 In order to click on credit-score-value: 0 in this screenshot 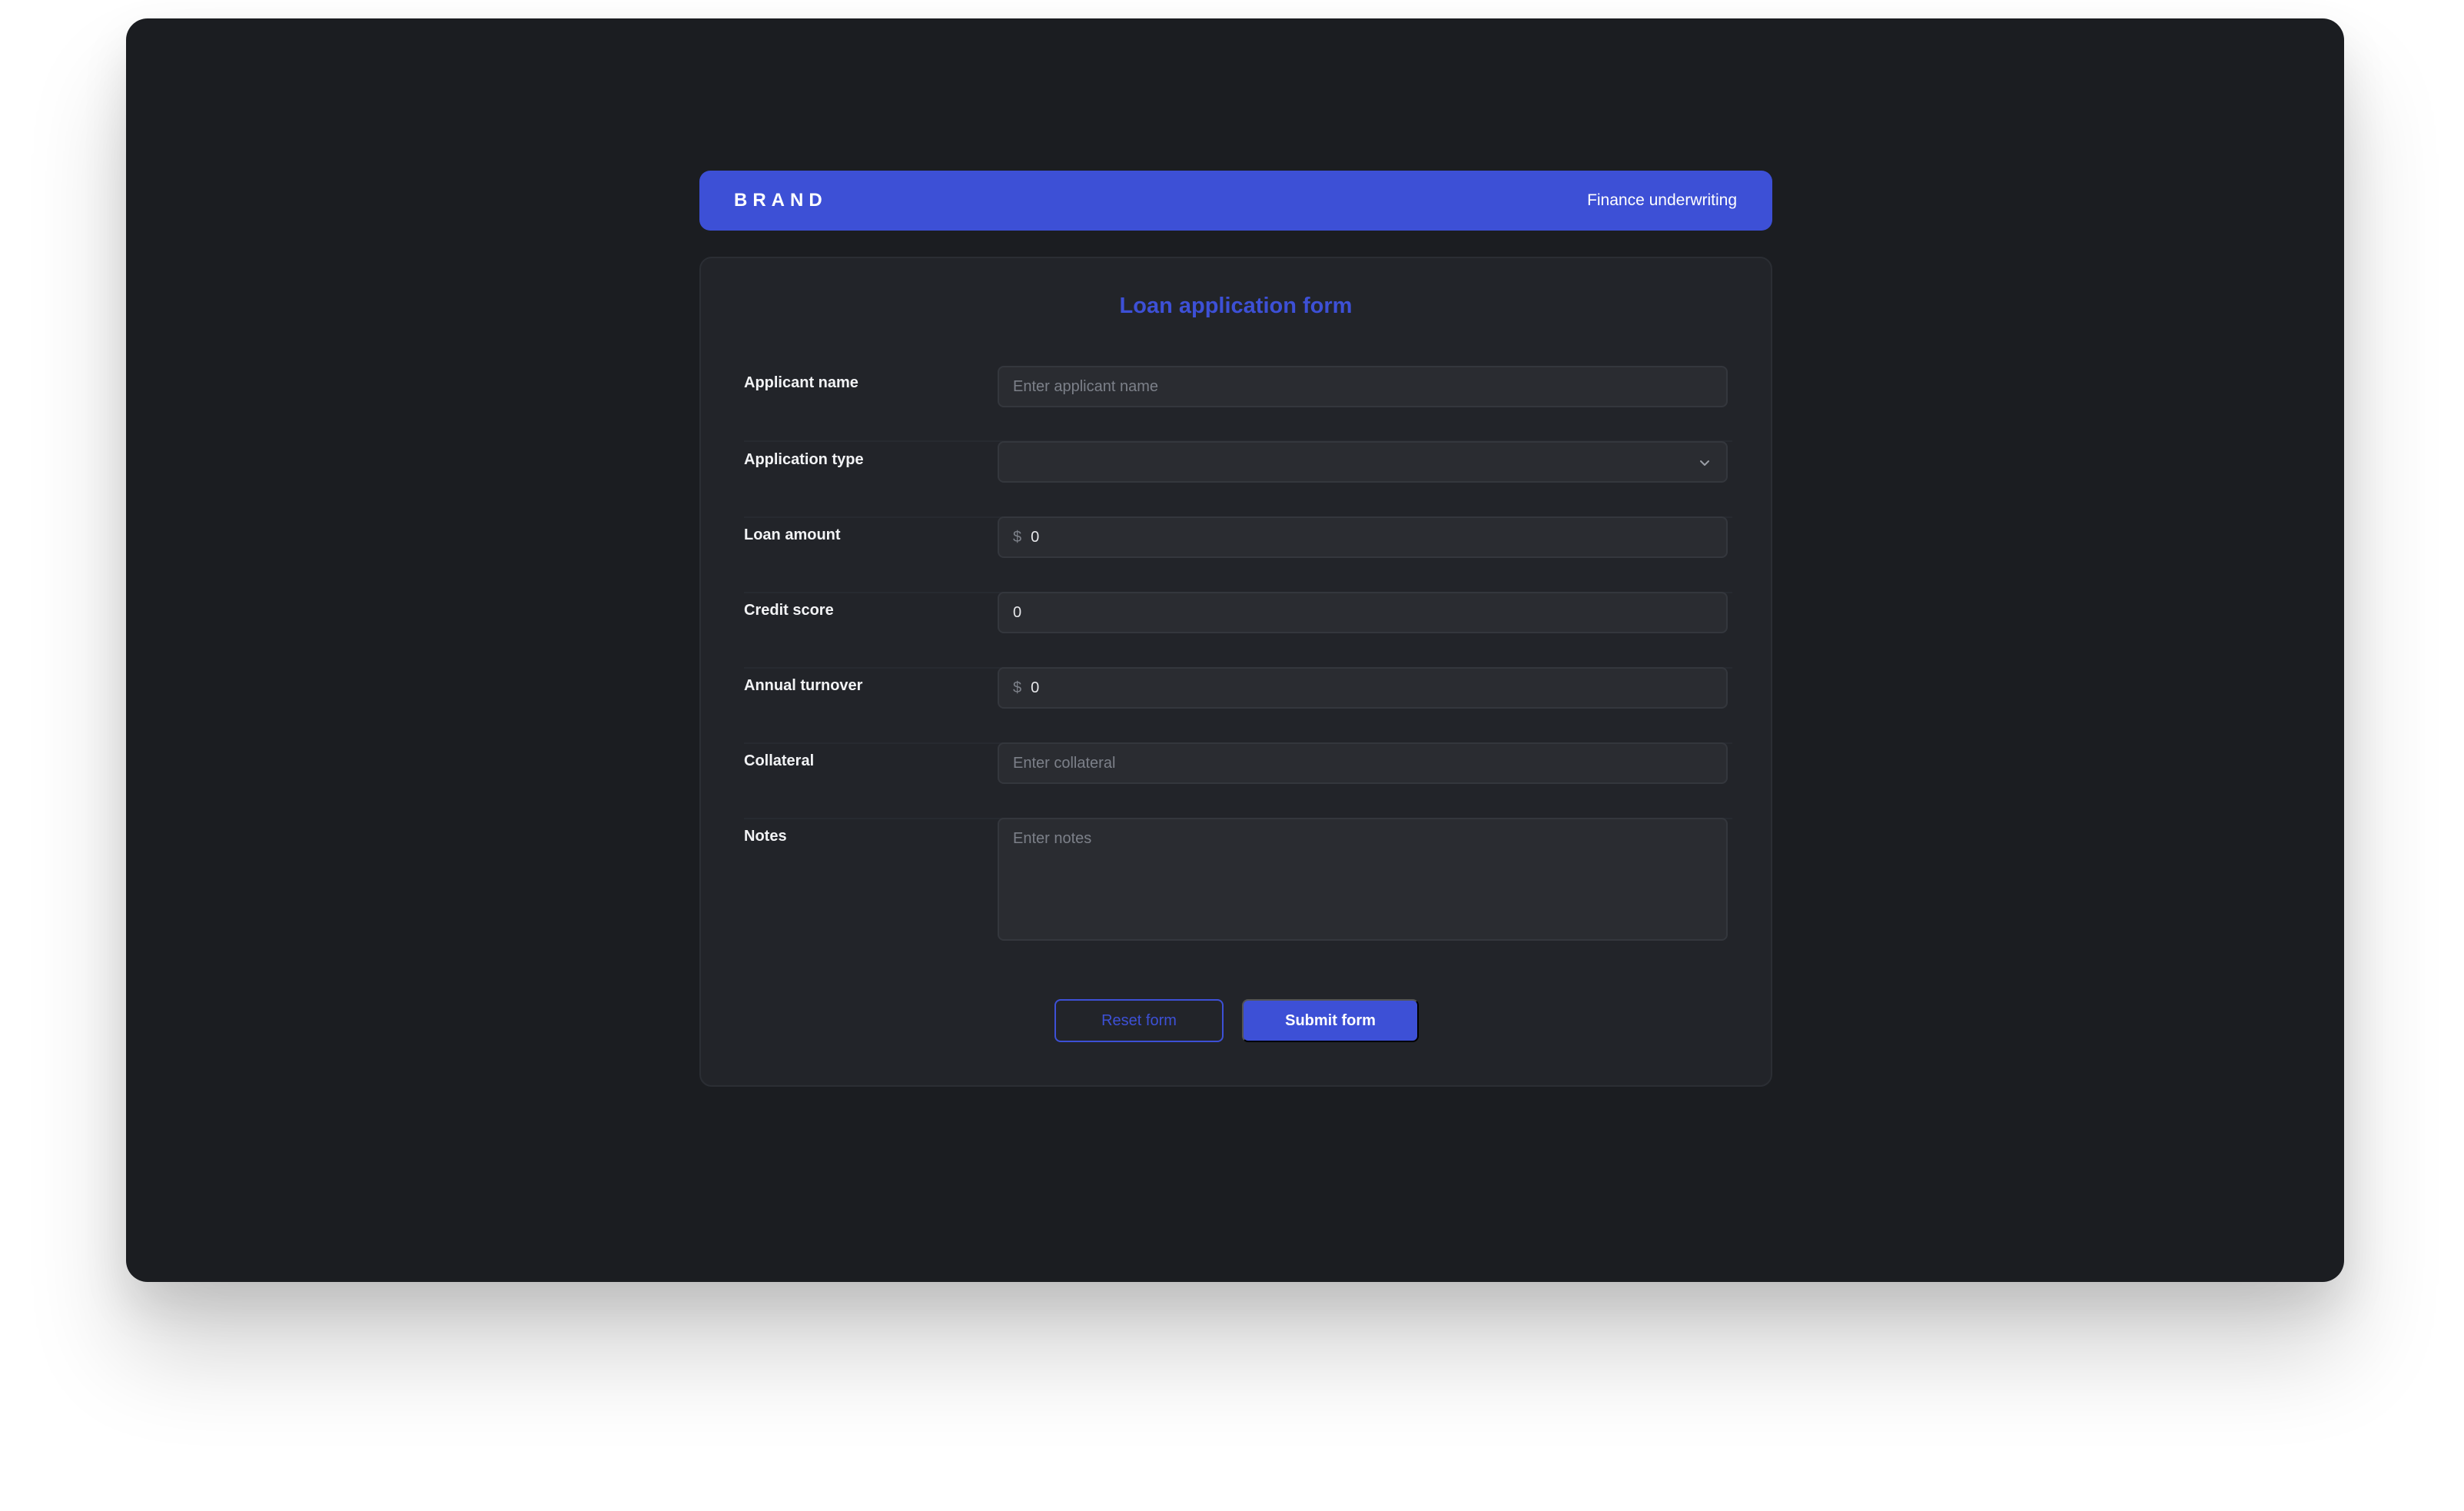, I will do `click(1017, 612)`.